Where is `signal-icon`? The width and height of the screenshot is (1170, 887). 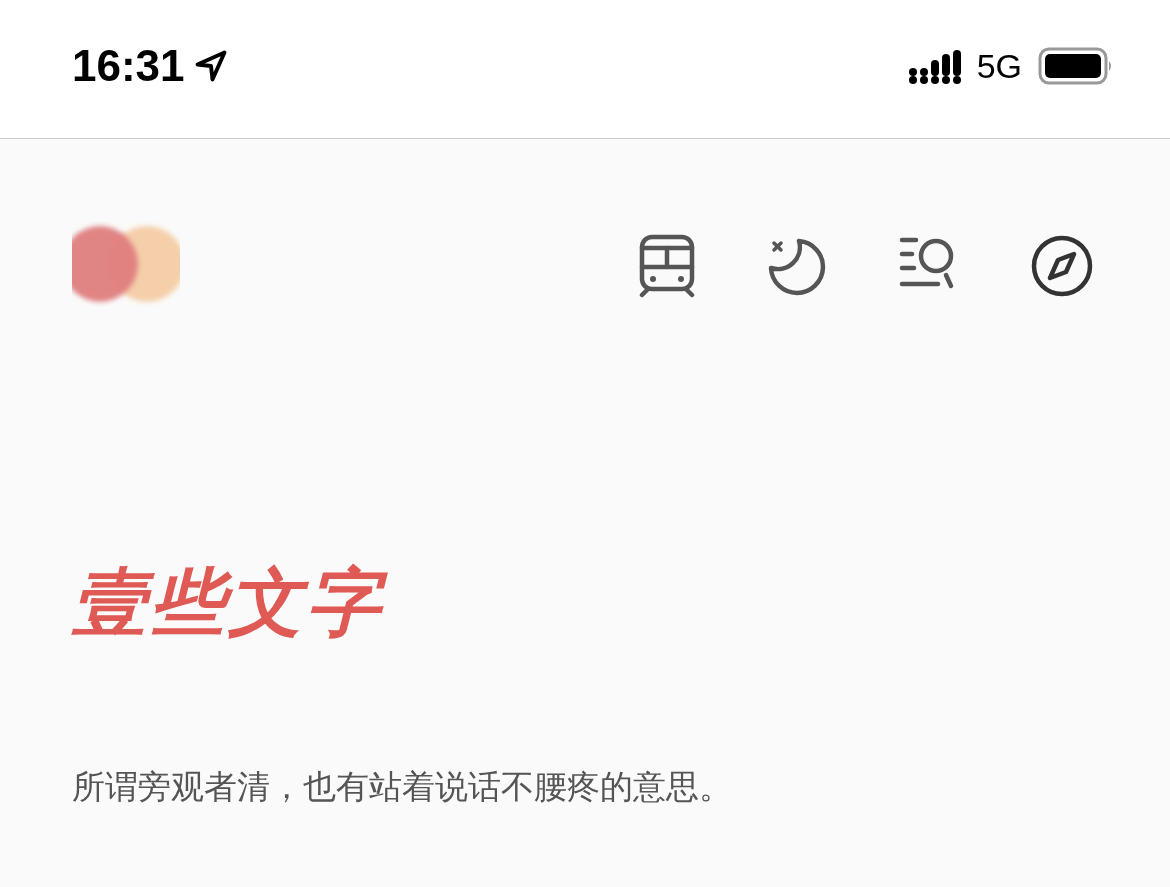
signal-icon is located at coordinates (934, 66).